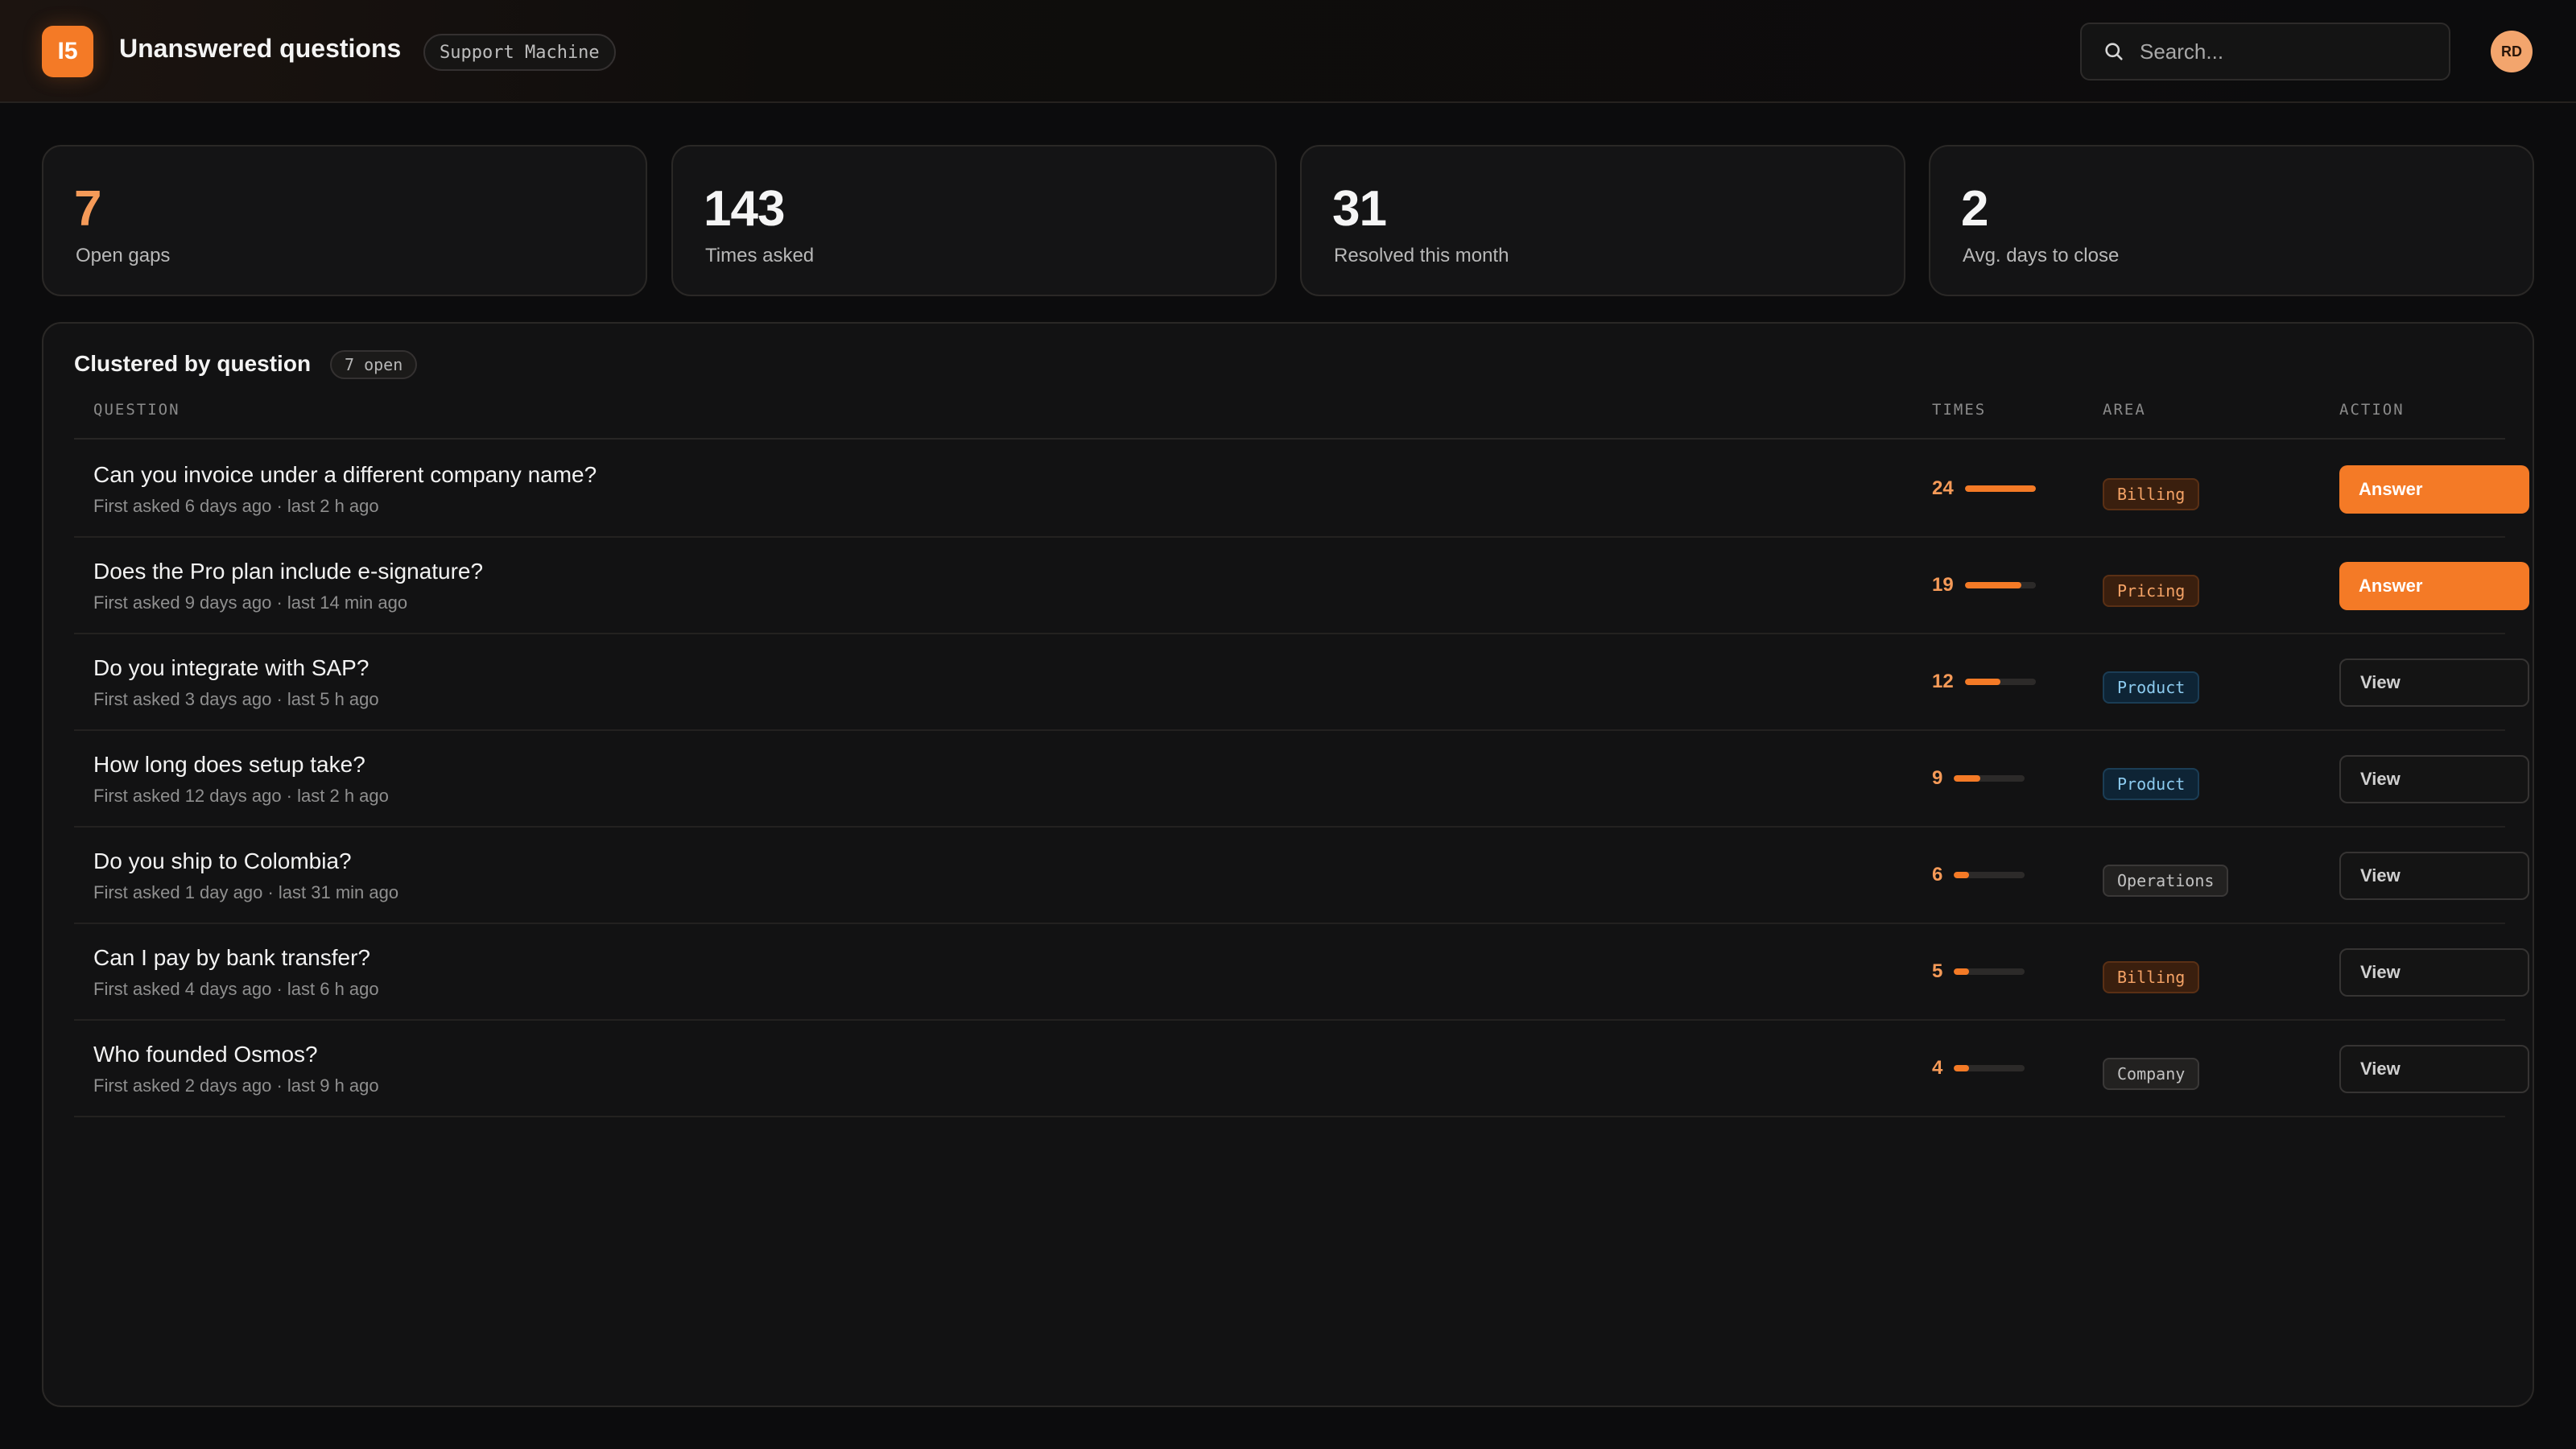  I want to click on question-meta: First asked 3 days ago · last 5 h ago, so click(236, 699).